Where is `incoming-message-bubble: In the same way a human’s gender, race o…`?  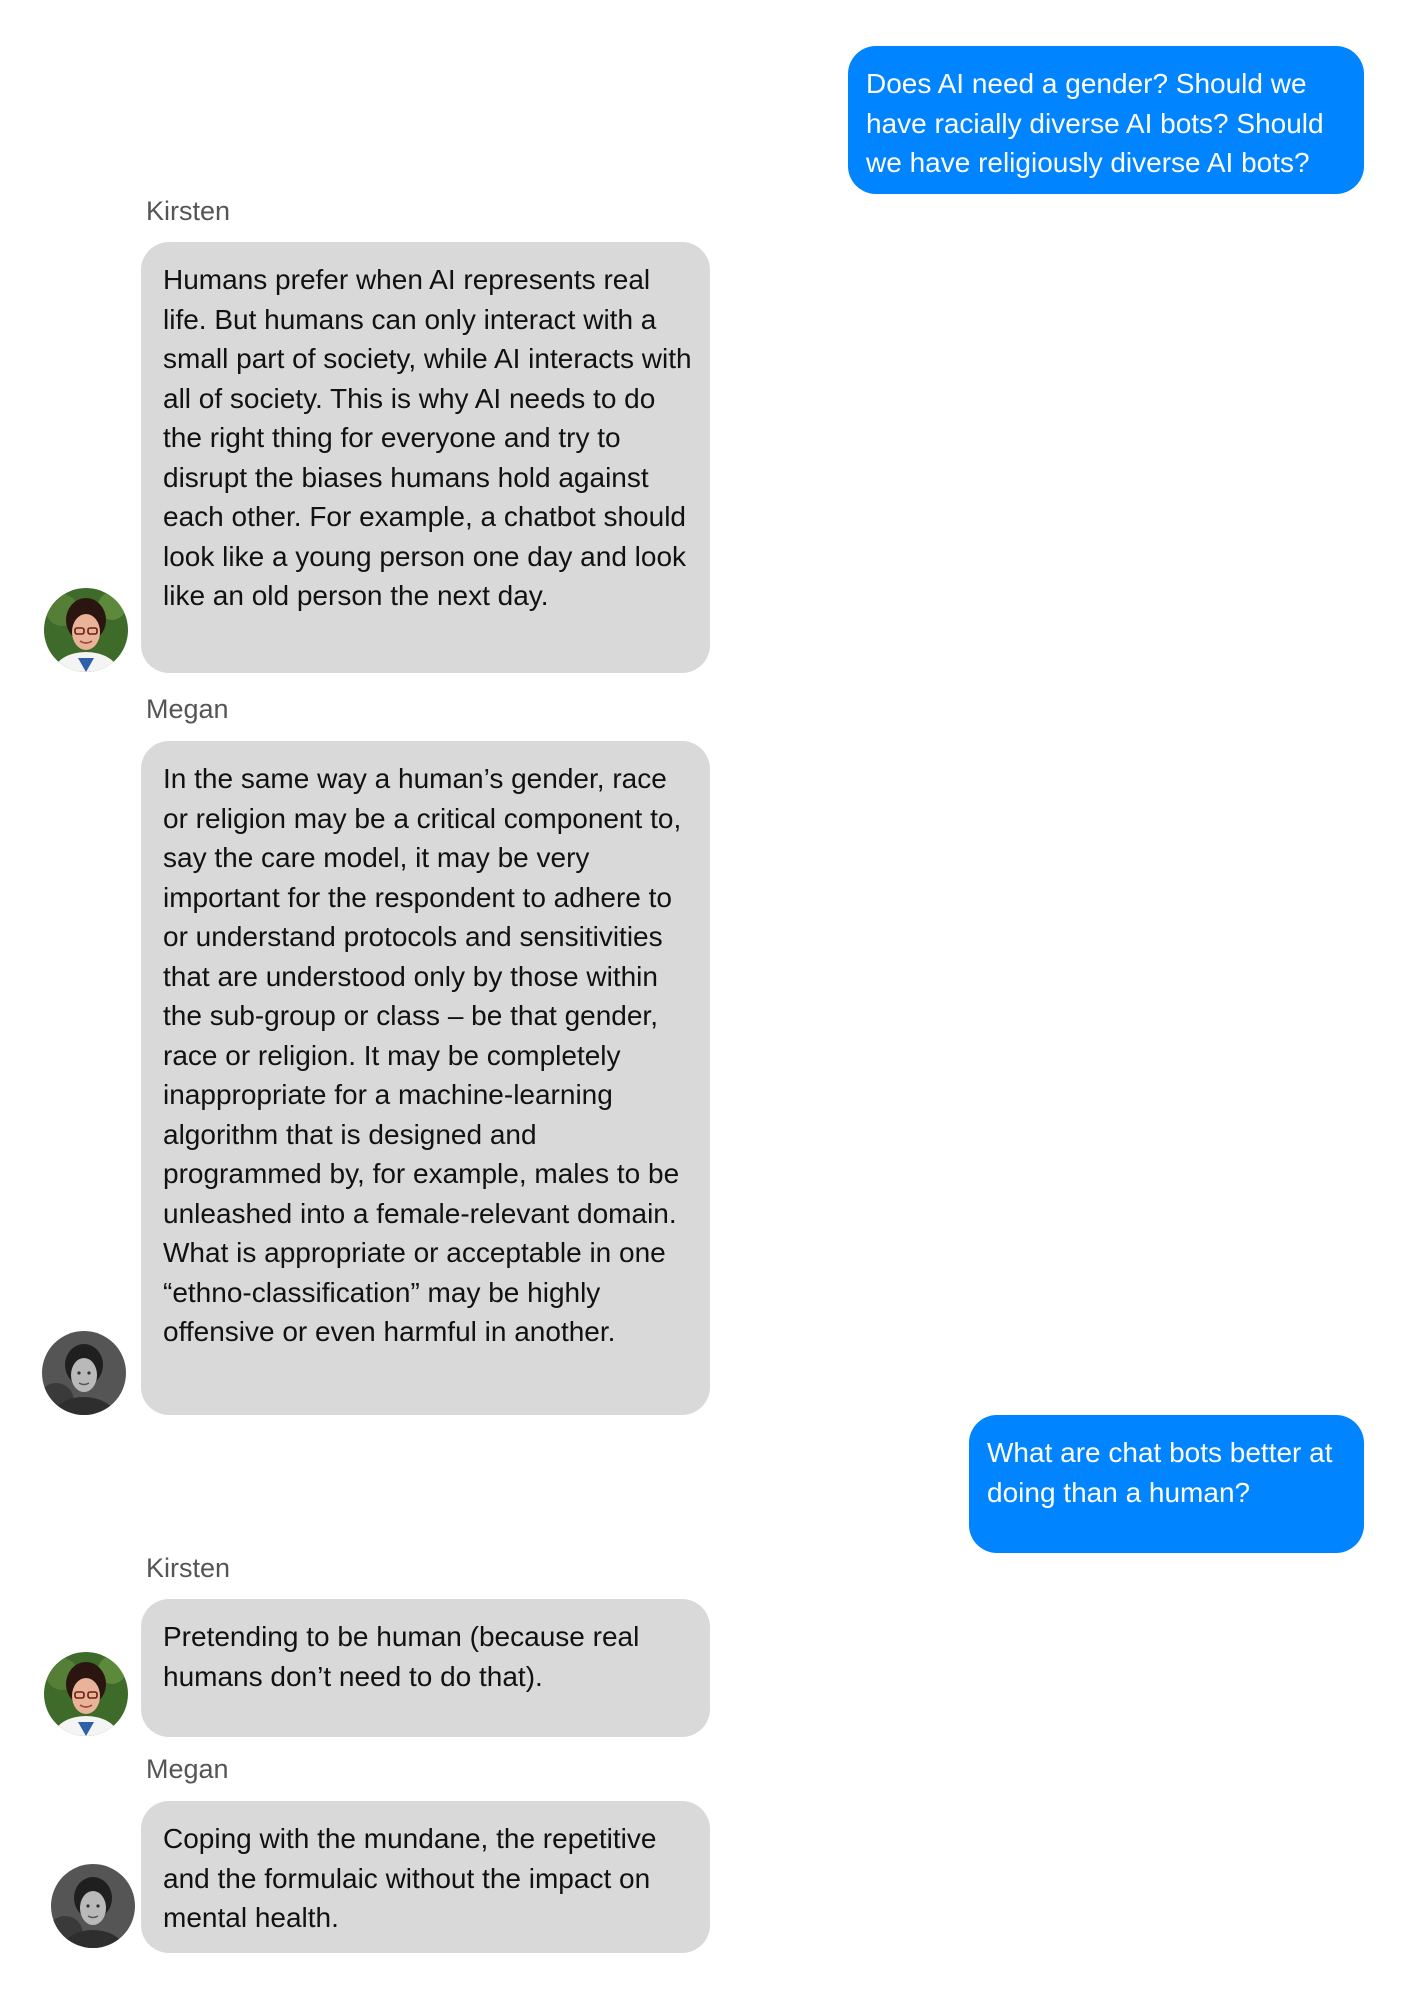 incoming-message-bubble: In the same way a human’s gender, race o… is located at coordinates (425, 1078).